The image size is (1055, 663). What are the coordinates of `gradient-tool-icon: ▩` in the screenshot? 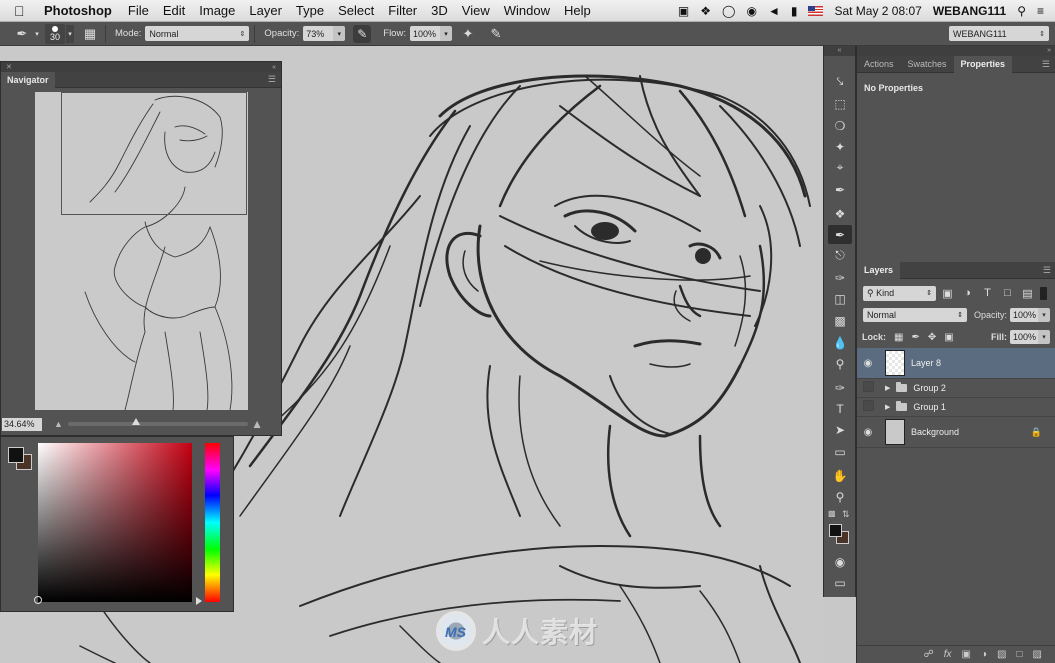 It's located at (840, 320).